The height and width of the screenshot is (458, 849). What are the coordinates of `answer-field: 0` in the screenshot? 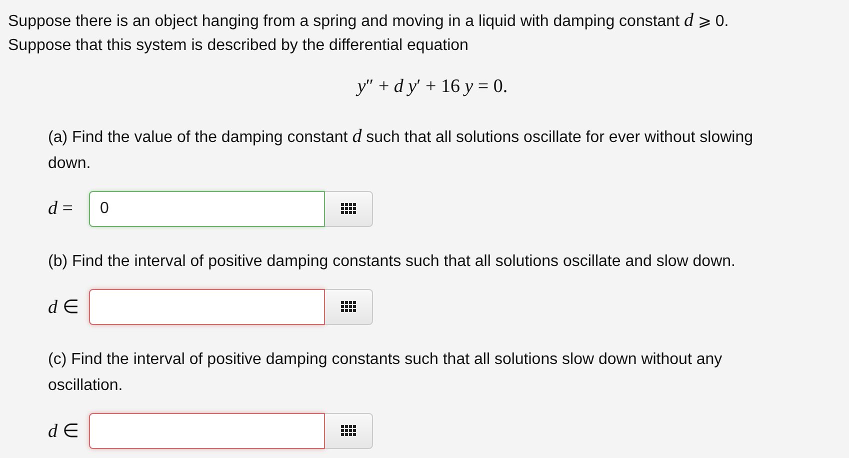 It's located at (207, 209).